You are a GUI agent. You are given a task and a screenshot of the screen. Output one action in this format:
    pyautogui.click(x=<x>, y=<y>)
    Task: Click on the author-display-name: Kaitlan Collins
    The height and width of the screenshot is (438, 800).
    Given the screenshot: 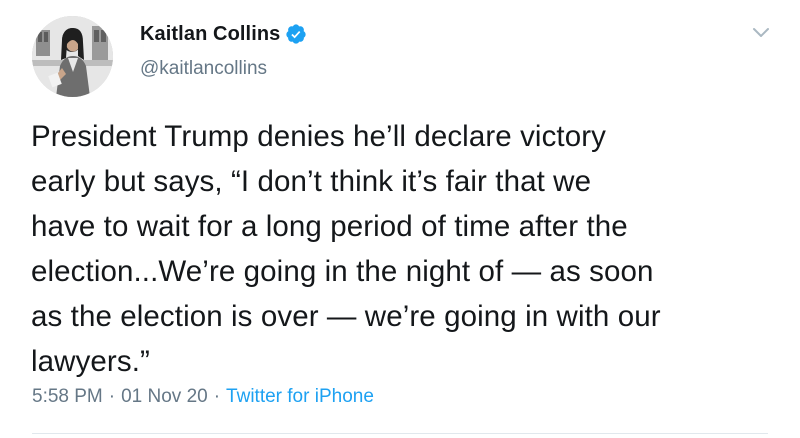 What is the action you would take?
    pyautogui.click(x=210, y=34)
    